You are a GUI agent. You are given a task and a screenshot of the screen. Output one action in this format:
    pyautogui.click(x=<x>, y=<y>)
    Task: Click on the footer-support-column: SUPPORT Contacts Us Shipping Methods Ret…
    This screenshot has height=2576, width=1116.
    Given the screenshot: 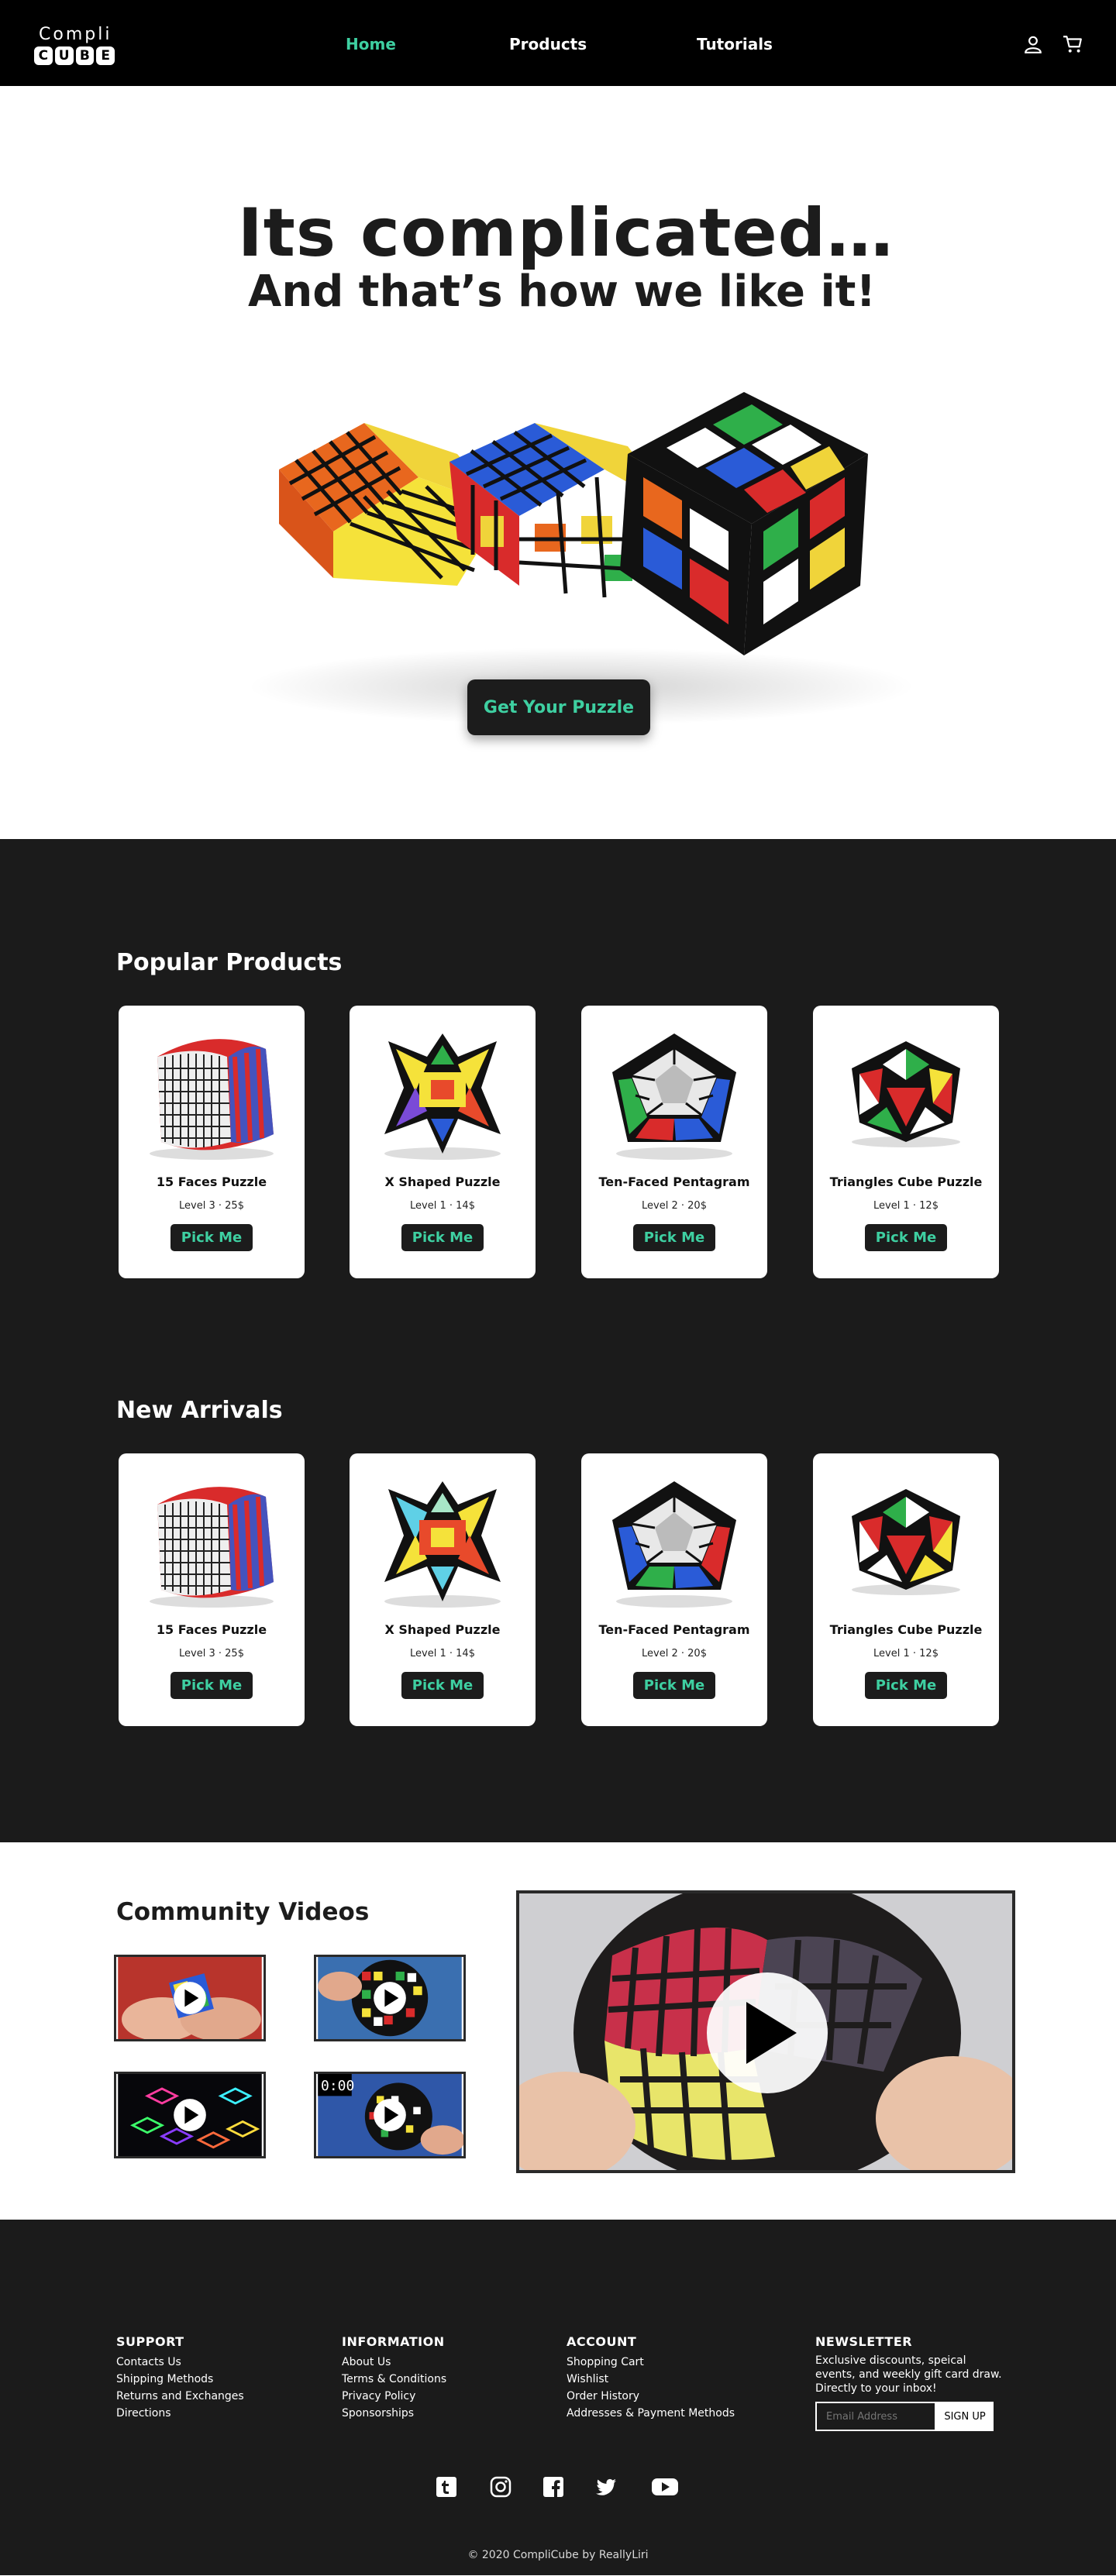 What is the action you would take?
    pyautogui.click(x=180, y=2378)
    